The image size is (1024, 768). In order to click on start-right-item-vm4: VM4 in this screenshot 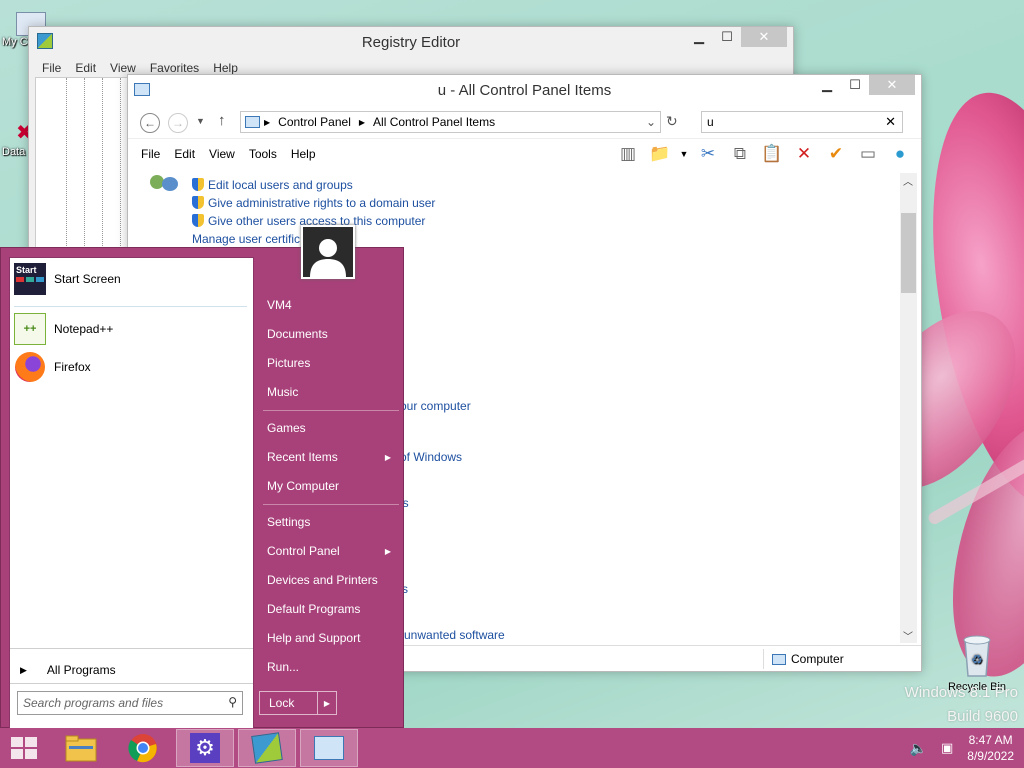, I will do `click(329, 305)`.